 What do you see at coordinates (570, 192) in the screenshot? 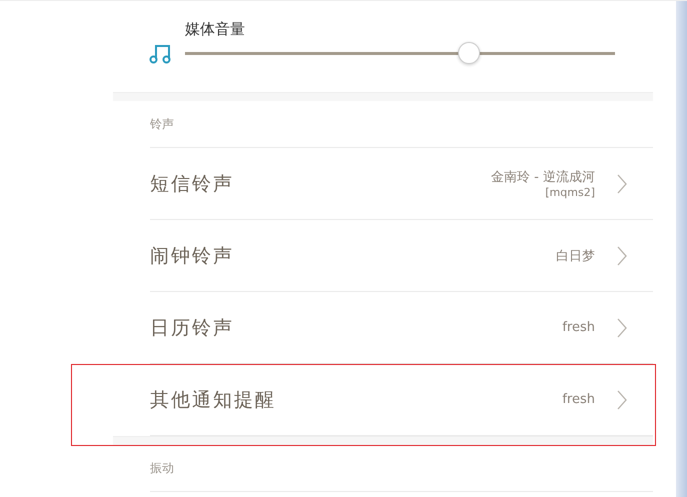
I see `ringtone-value: [mqms2]` at bounding box center [570, 192].